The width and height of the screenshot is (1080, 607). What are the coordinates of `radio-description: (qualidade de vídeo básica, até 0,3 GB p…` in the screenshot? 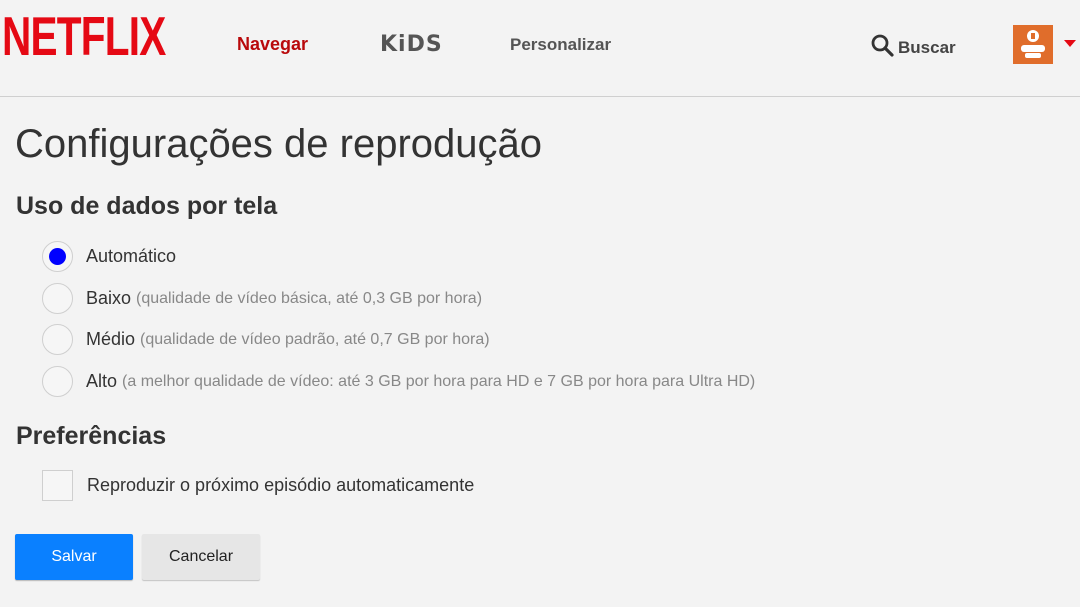 It's located at (309, 298).